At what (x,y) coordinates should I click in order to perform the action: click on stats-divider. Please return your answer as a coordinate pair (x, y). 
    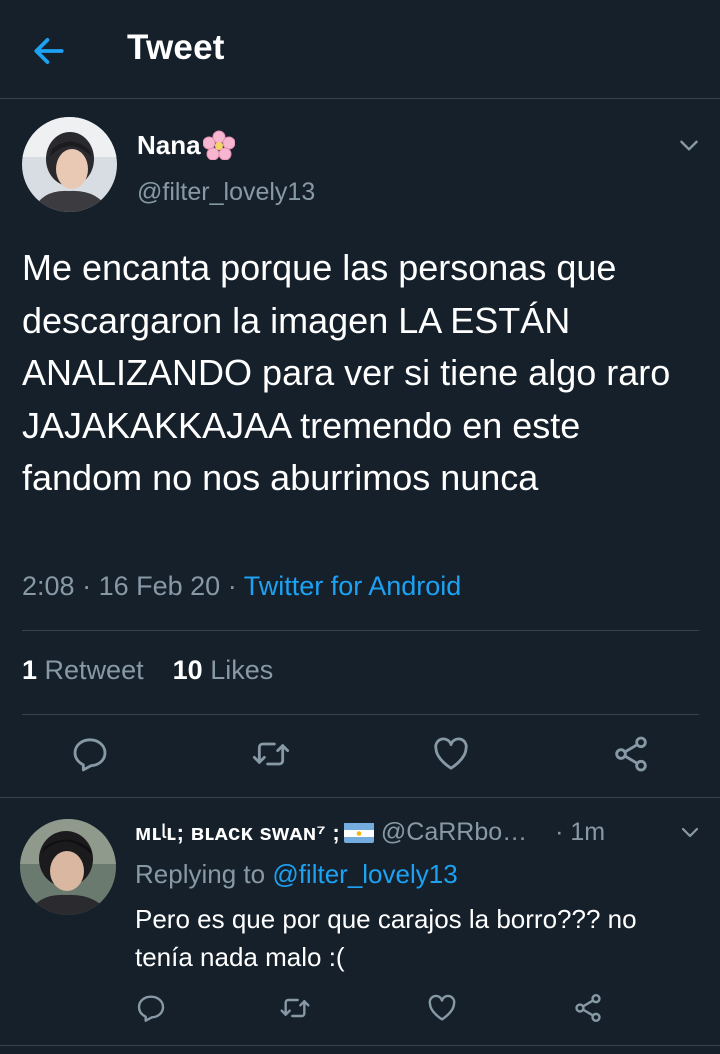
    Looking at the image, I should click on (360, 714).